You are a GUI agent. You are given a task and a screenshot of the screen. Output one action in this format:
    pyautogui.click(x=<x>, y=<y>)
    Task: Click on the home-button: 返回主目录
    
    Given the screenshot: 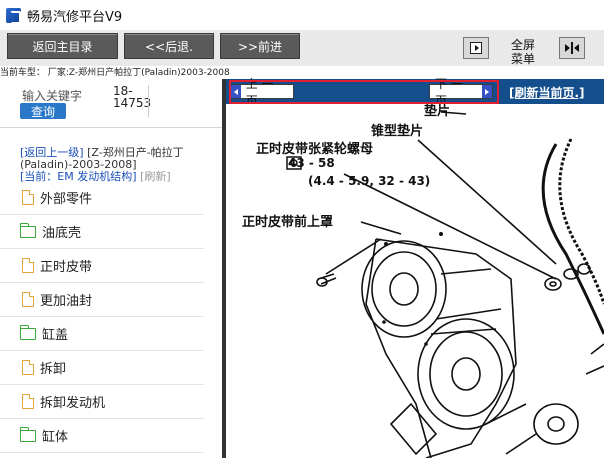 What is the action you would take?
    pyautogui.click(x=62, y=46)
    